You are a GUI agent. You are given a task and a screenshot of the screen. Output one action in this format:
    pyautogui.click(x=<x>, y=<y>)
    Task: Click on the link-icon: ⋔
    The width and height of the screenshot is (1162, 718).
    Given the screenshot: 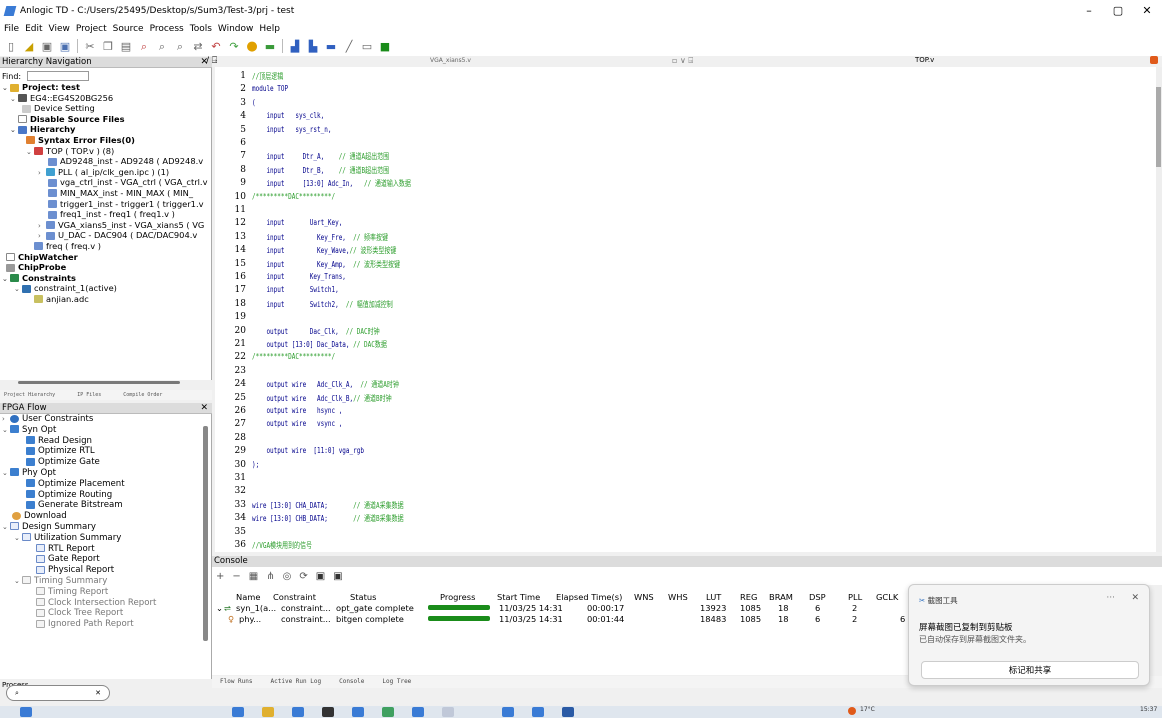 What is the action you would take?
    pyautogui.click(x=270, y=576)
    